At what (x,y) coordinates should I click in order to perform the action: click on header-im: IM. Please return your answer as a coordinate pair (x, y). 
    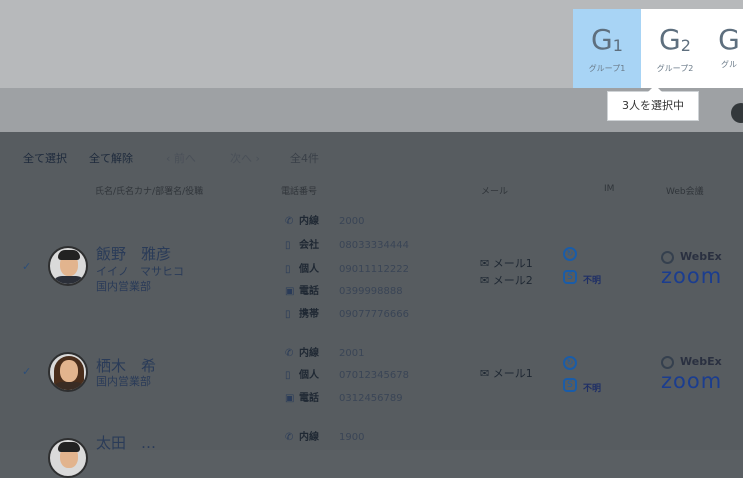
    Looking at the image, I should click on (609, 189).